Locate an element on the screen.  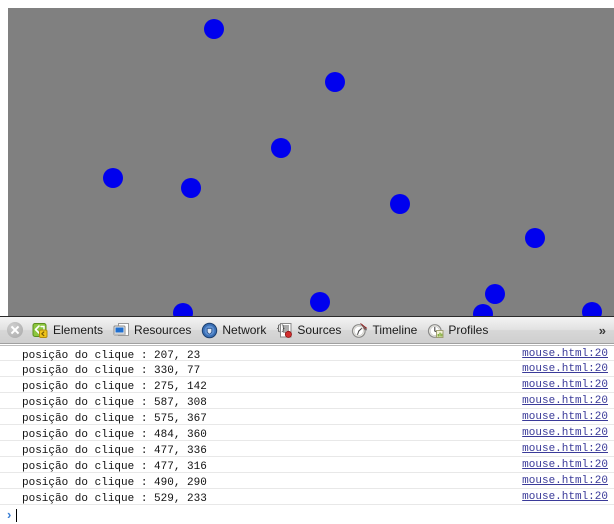
tab-resources: Resources is located at coordinates (154, 330).